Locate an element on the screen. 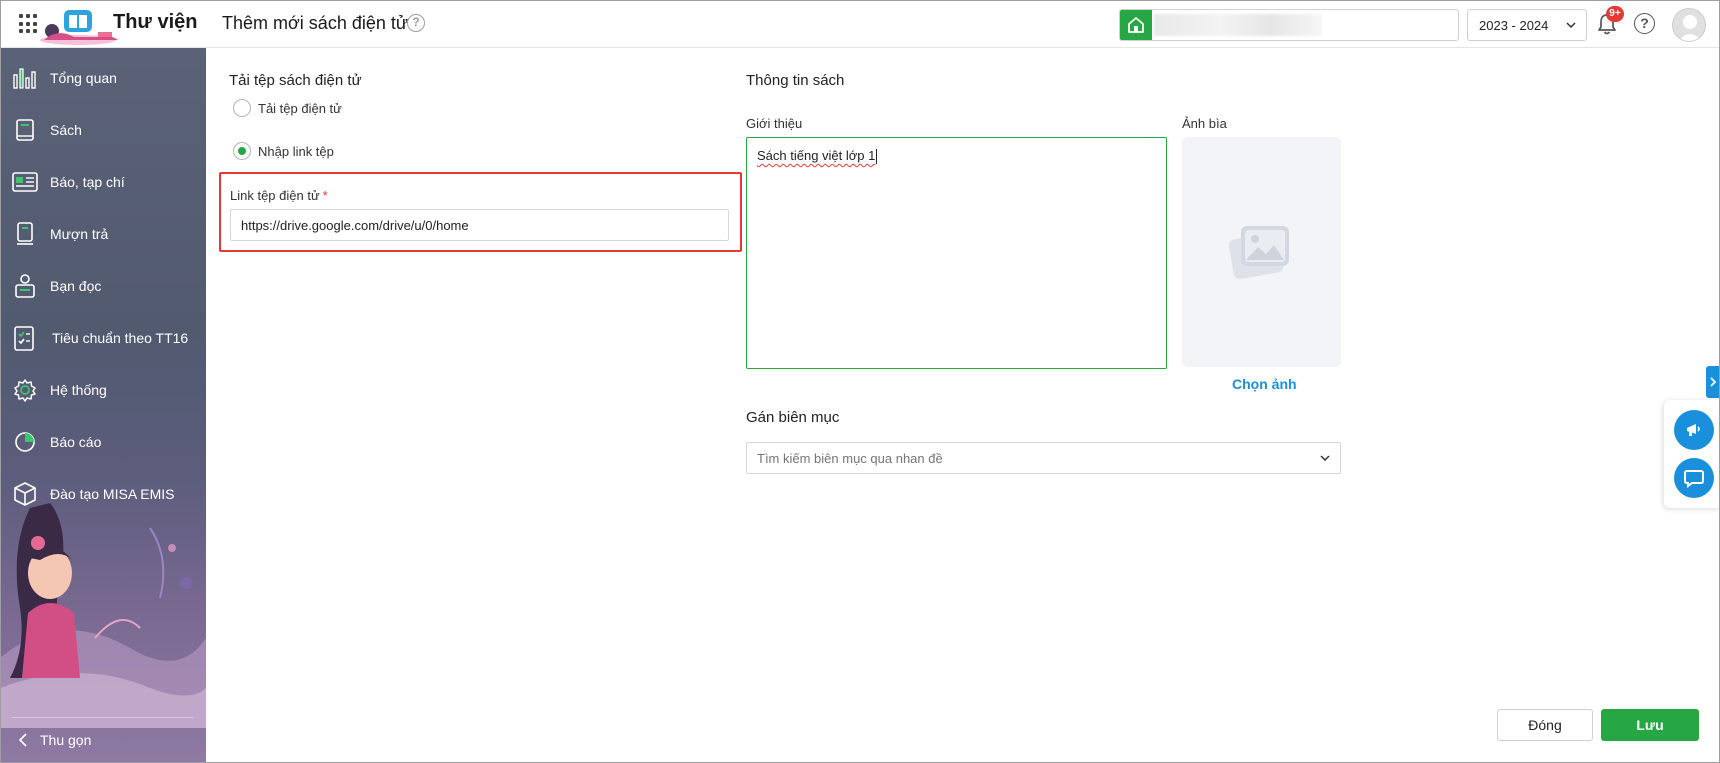 The height and width of the screenshot is (763, 1720). sidebar-item-label: Tổng quan is located at coordinates (83, 78).